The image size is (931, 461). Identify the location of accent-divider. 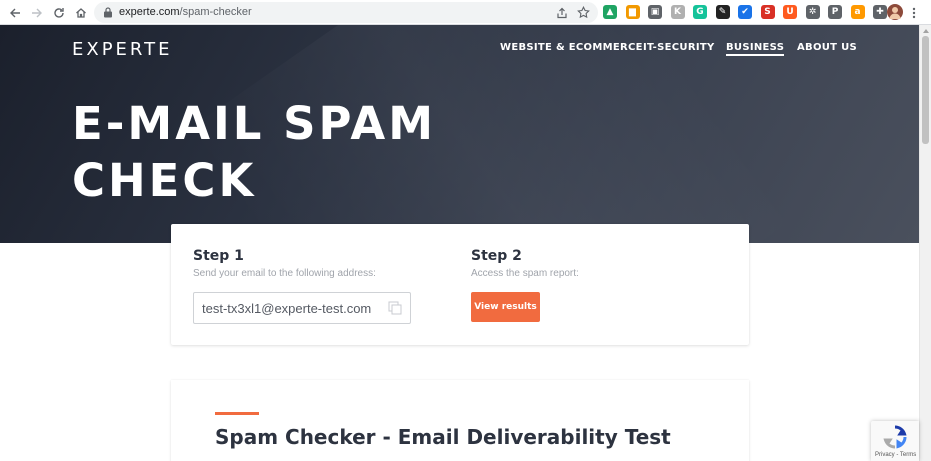
(237, 413).